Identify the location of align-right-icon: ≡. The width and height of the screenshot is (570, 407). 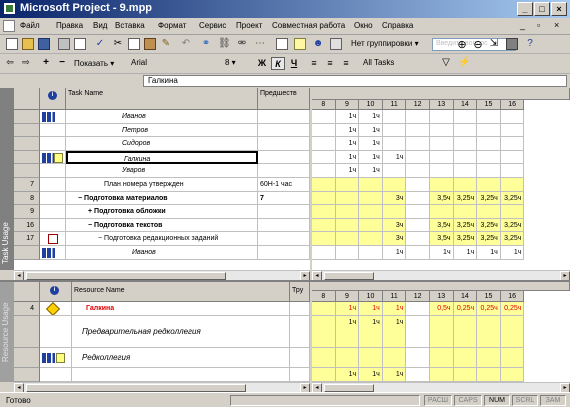
(346, 63).